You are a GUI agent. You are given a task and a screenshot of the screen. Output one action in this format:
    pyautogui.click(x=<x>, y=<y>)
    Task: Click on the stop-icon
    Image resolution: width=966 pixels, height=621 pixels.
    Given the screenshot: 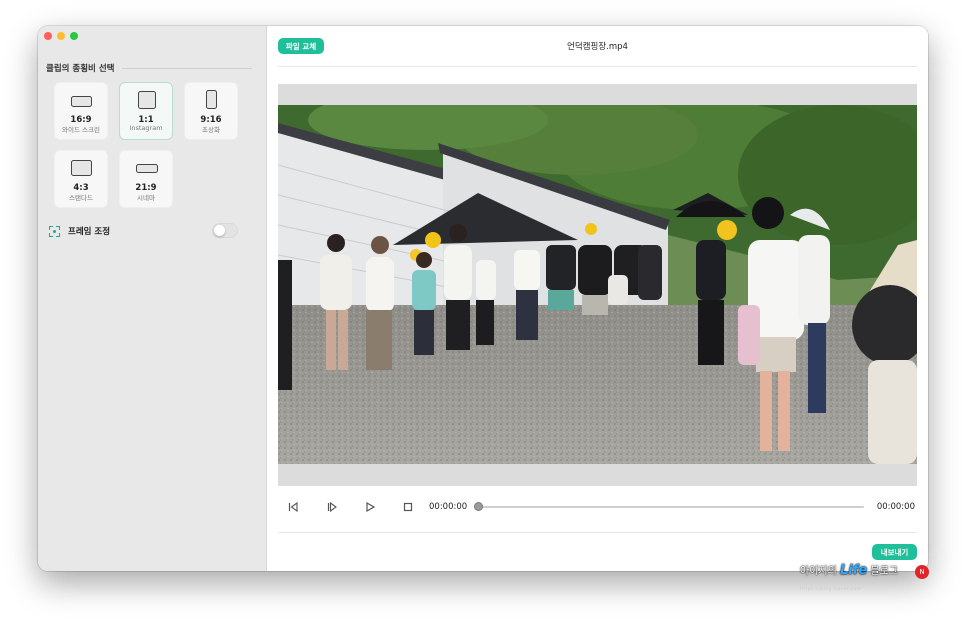 What is the action you would take?
    pyautogui.click(x=408, y=507)
    